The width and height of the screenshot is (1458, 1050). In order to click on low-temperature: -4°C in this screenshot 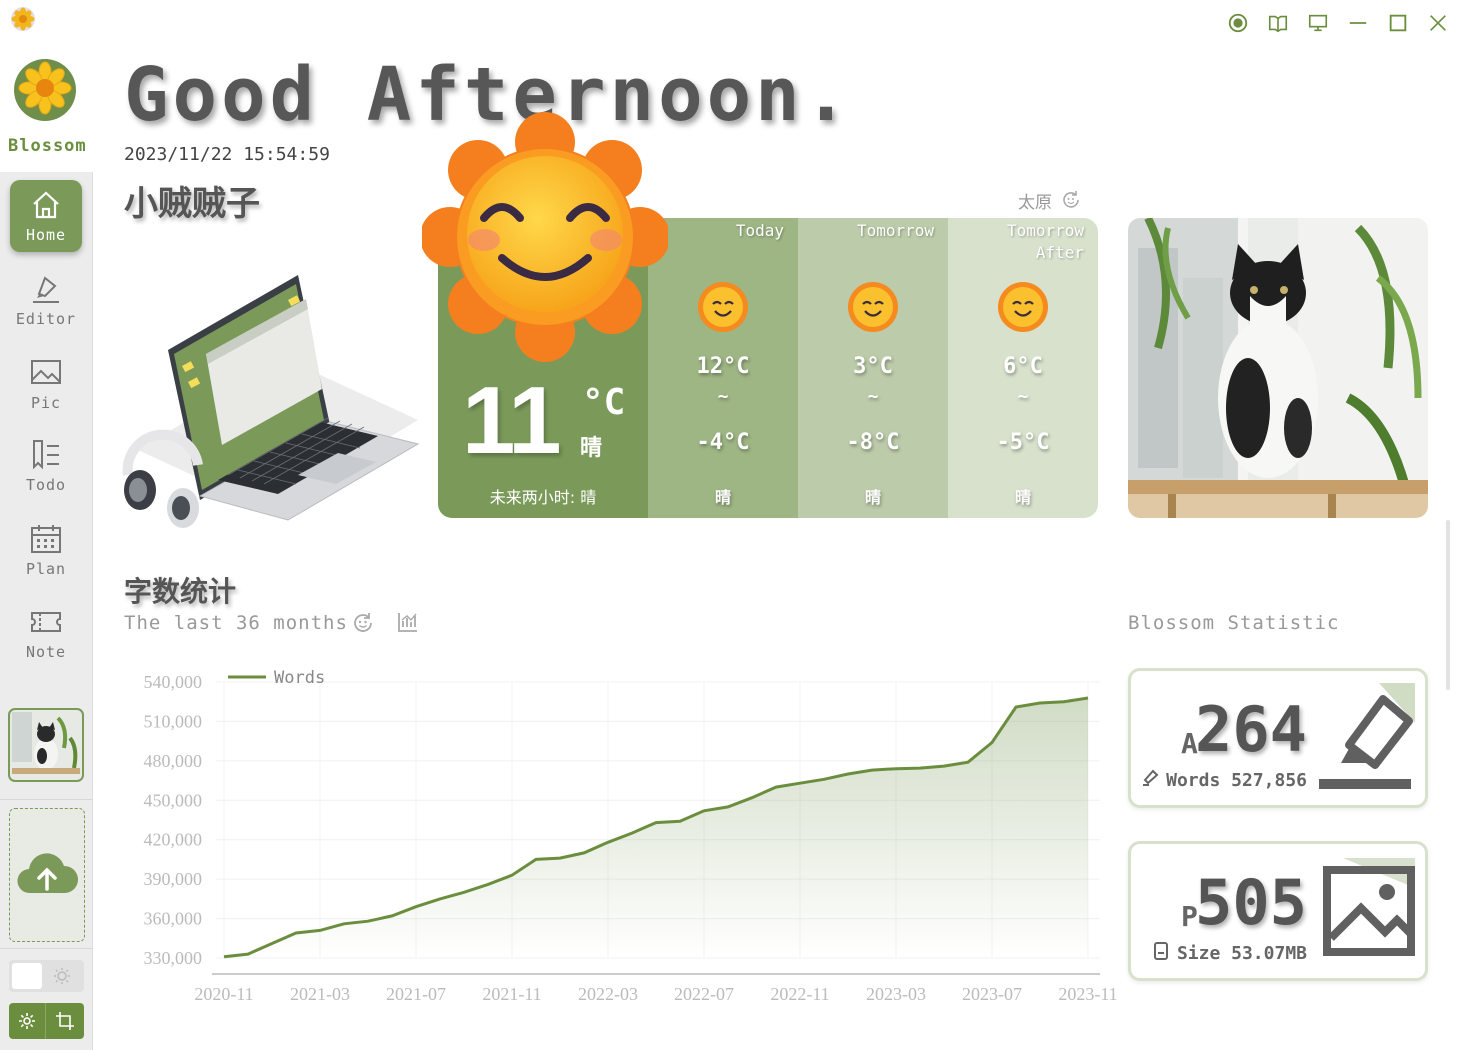, I will do `click(723, 442)`.